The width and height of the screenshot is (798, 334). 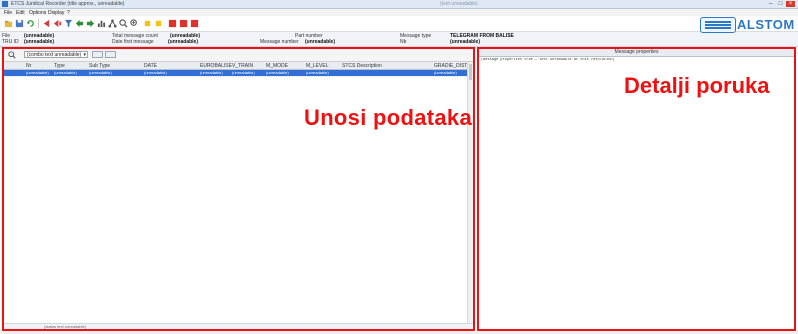 What do you see at coordinates (39, 42) in the screenshot?
I see `tru-id-value: (unreadable)` at bounding box center [39, 42].